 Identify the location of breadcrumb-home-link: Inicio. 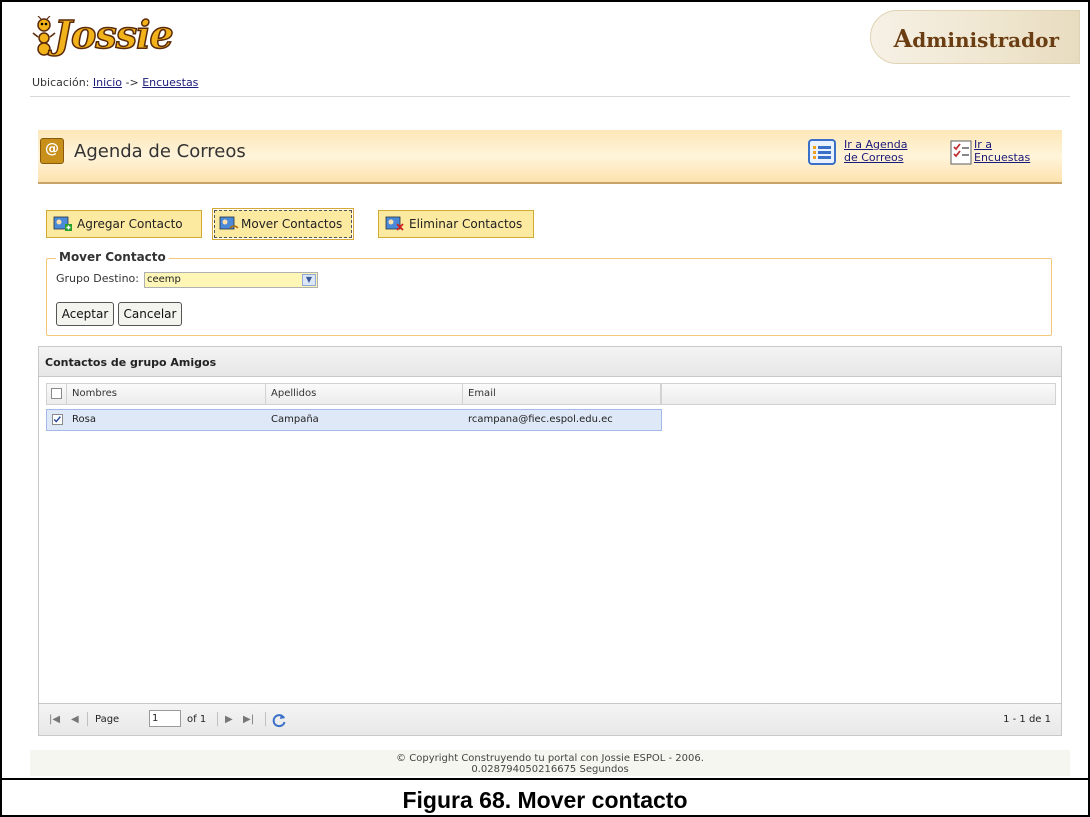
(107, 82).